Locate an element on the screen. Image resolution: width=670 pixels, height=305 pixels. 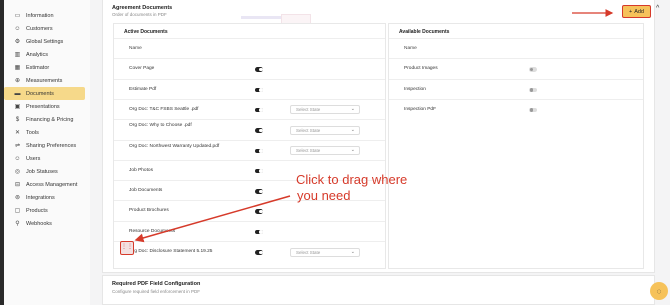
table-row: Resource Documents is located at coordinates (249, 230).